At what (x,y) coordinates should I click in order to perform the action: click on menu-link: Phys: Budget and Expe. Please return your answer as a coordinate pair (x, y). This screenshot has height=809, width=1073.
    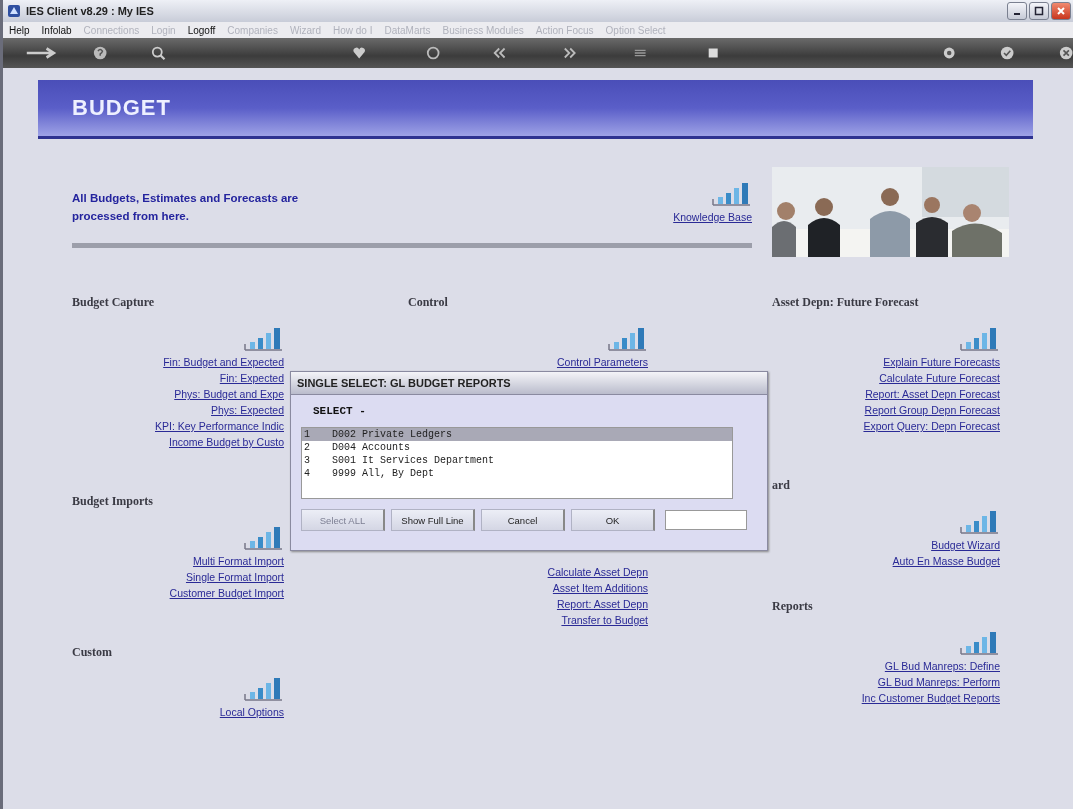
    Looking at the image, I should click on (229, 394).